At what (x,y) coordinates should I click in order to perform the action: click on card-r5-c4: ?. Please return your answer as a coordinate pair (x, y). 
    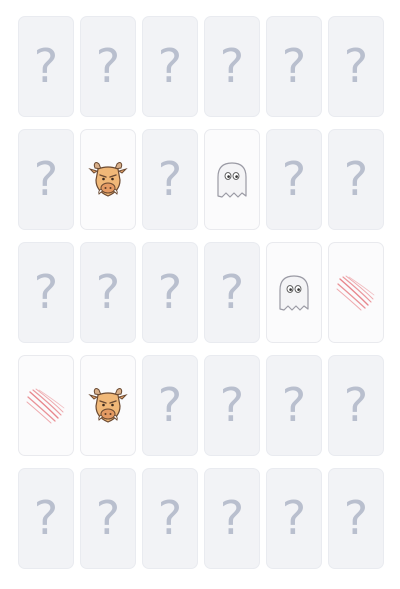
    Looking at the image, I should click on (232, 518).